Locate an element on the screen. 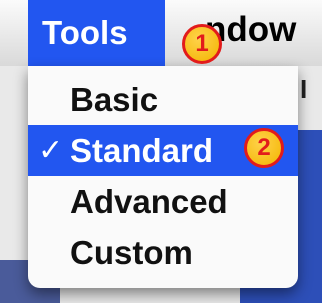 Image resolution: width=322 pixels, height=303 pixels. callout-number: 1 is located at coordinates (202, 43).